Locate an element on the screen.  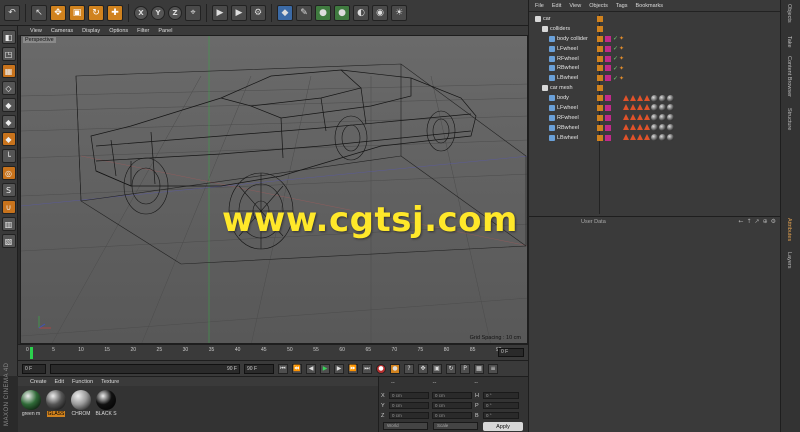
forward-arrow-icon: ↗ is located at coordinates (757, 221).